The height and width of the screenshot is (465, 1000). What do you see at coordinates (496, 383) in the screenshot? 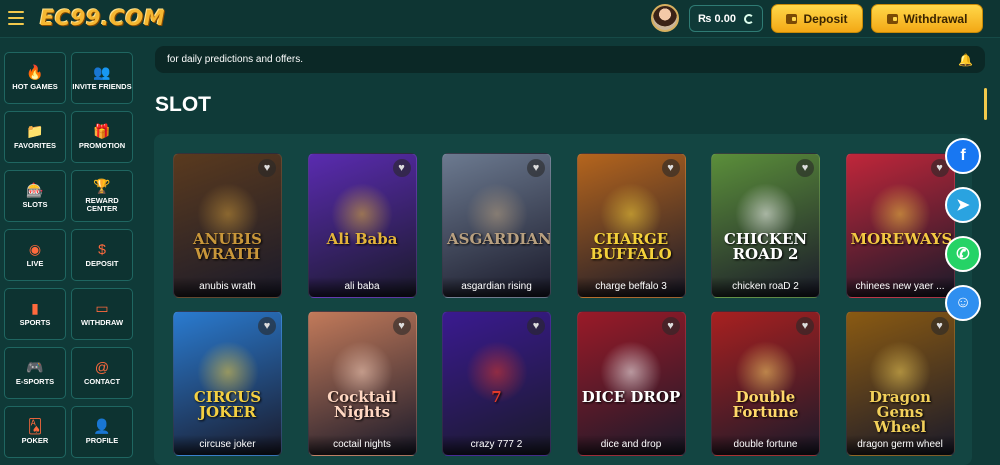
I see `game-card: 7 ♥ crazy 777 2` at bounding box center [496, 383].